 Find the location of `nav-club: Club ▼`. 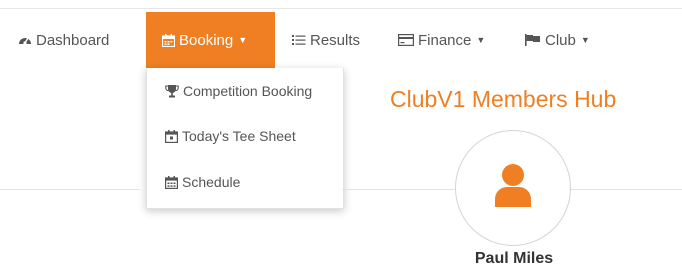

nav-club: Club ▼ is located at coordinates (557, 40).